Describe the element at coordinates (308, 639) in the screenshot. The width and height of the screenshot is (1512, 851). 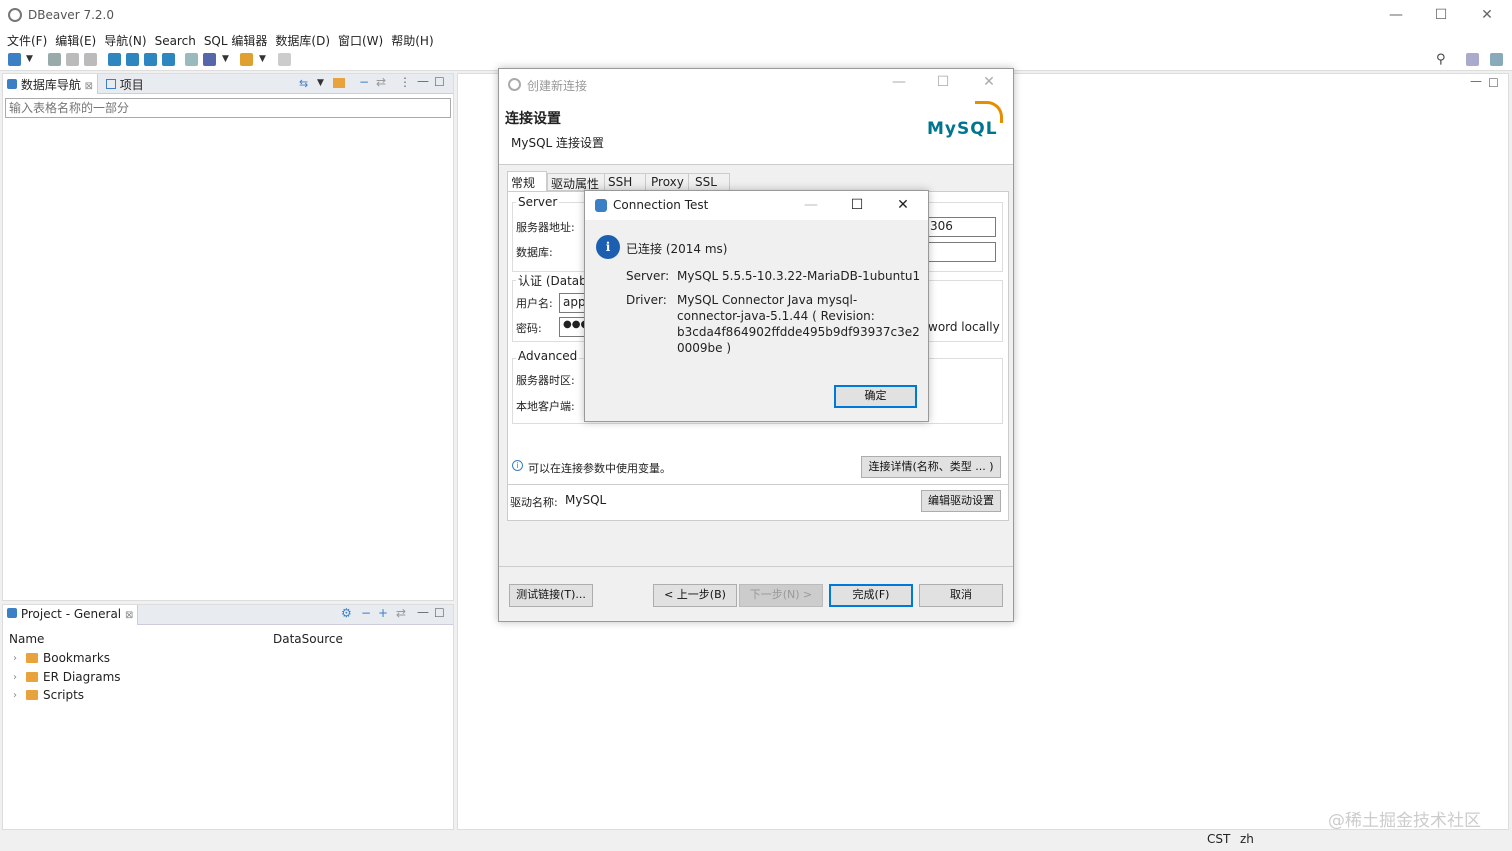
I see `column-header-datasource: DataSource` at that location.